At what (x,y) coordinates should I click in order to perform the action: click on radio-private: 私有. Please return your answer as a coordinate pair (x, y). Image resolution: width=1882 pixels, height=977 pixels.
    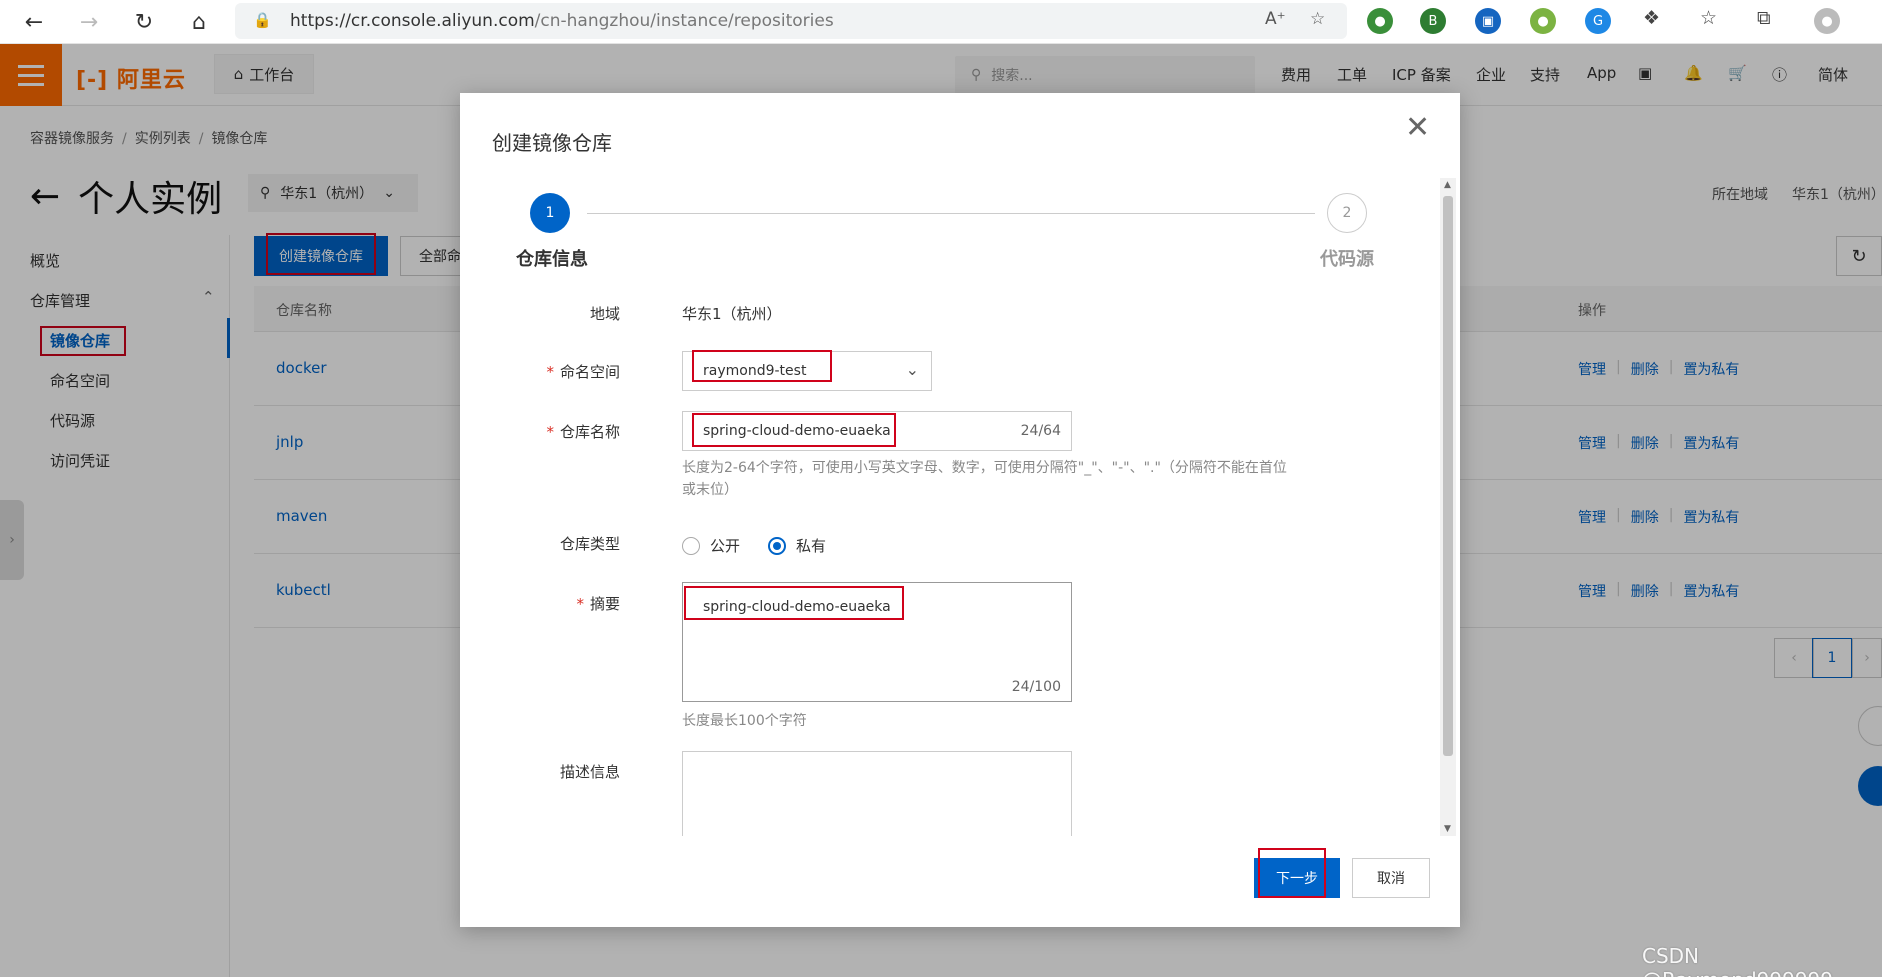
    Looking at the image, I should click on (797, 545).